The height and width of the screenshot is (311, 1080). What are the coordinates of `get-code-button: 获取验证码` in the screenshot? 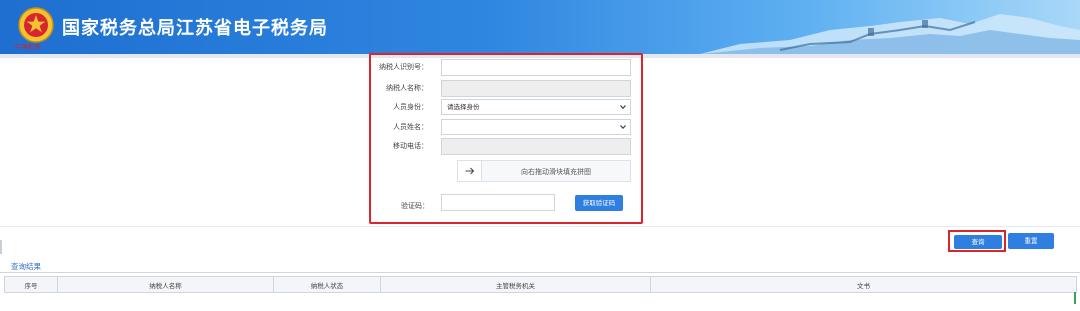 It's located at (599, 203).